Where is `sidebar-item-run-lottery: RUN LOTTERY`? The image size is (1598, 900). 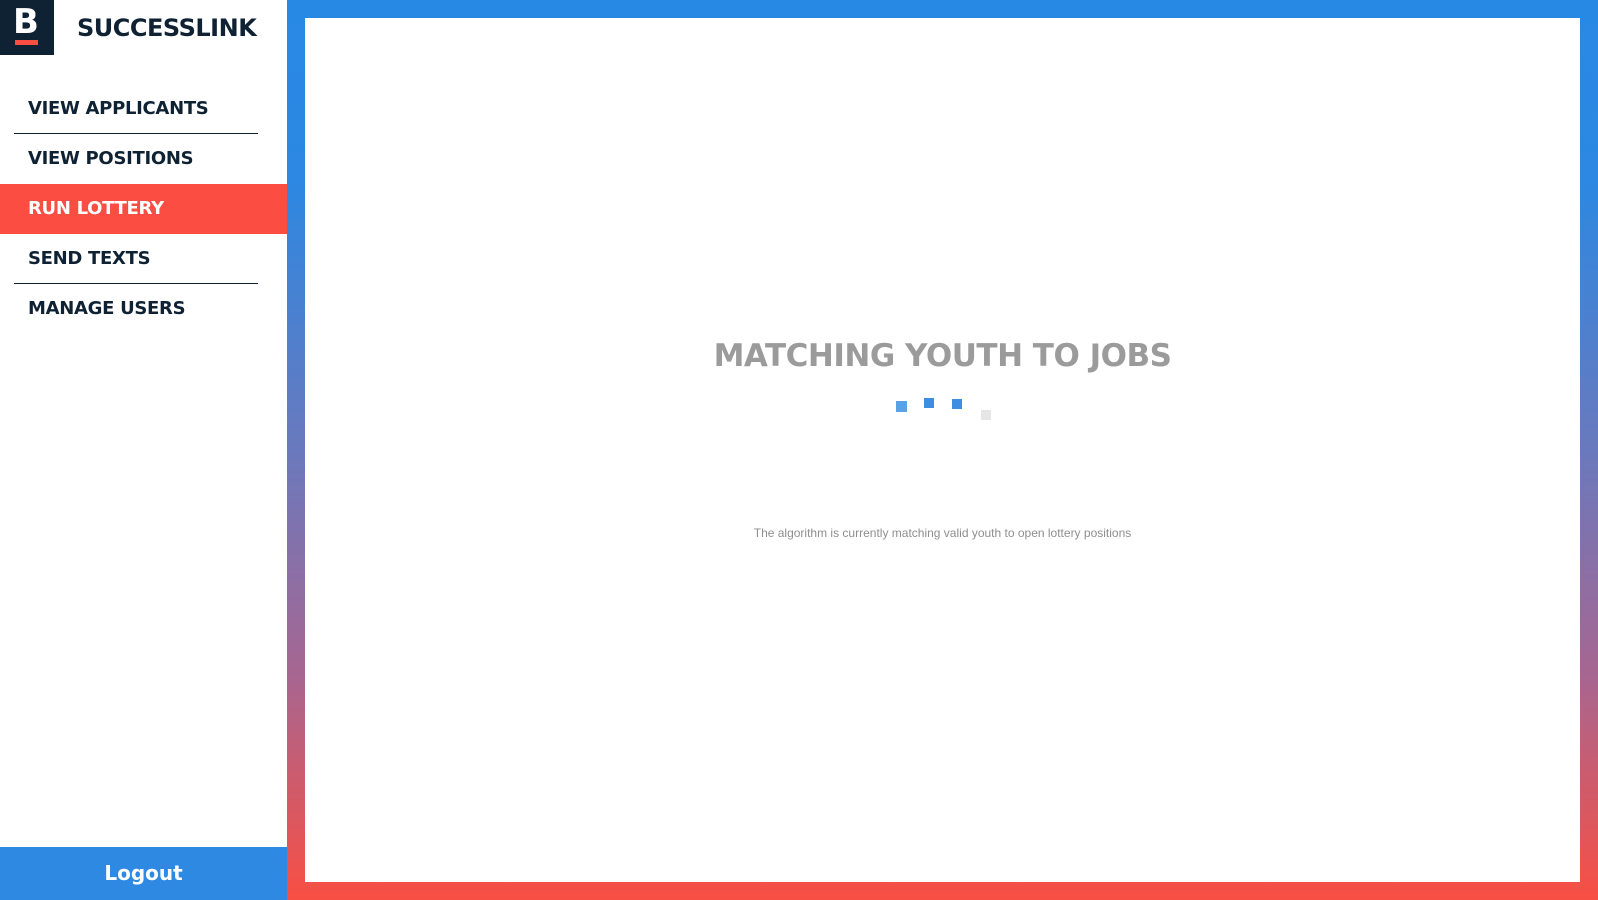
sidebar-item-run-lottery: RUN LOTTERY is located at coordinates (143, 209).